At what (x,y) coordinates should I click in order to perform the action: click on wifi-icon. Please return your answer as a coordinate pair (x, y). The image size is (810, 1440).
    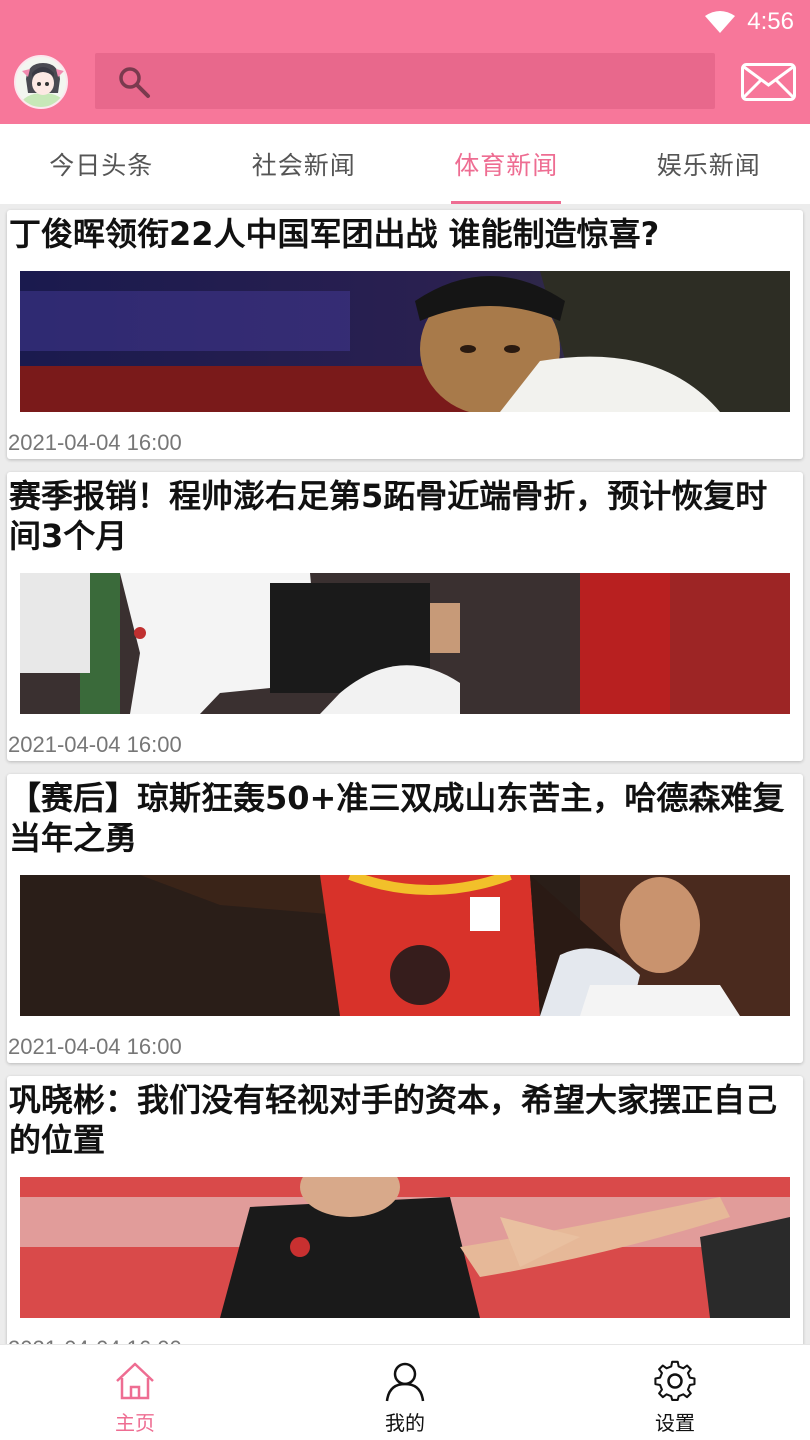
    Looking at the image, I should click on (720, 22).